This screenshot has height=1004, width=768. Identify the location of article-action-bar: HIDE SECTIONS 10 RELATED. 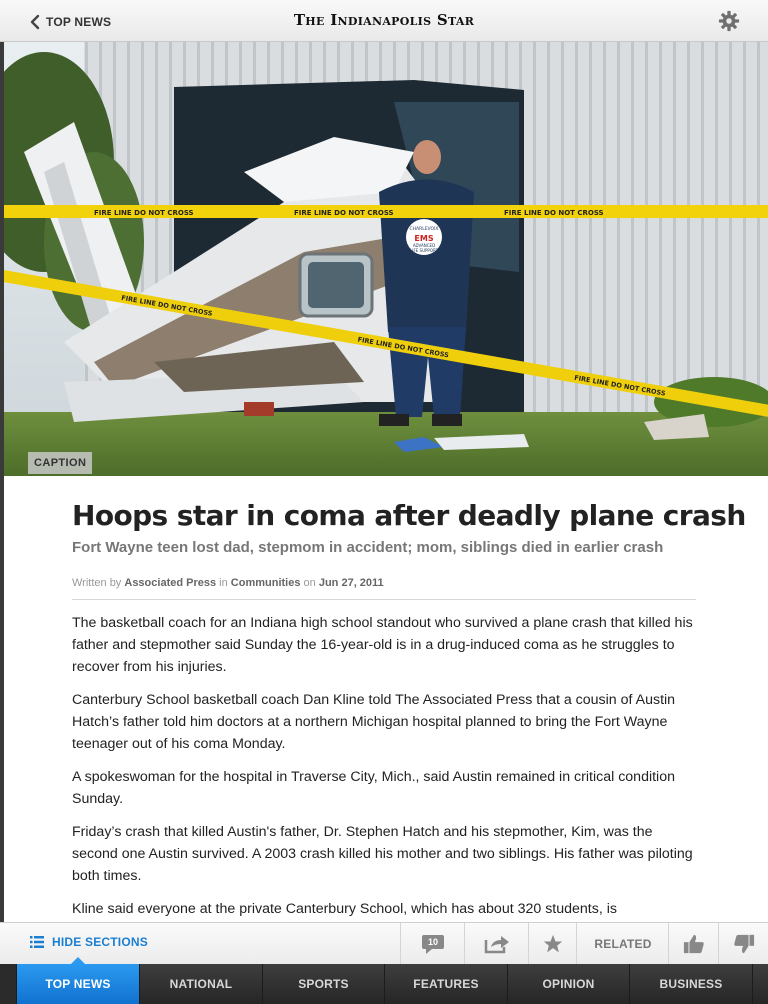
(384, 943).